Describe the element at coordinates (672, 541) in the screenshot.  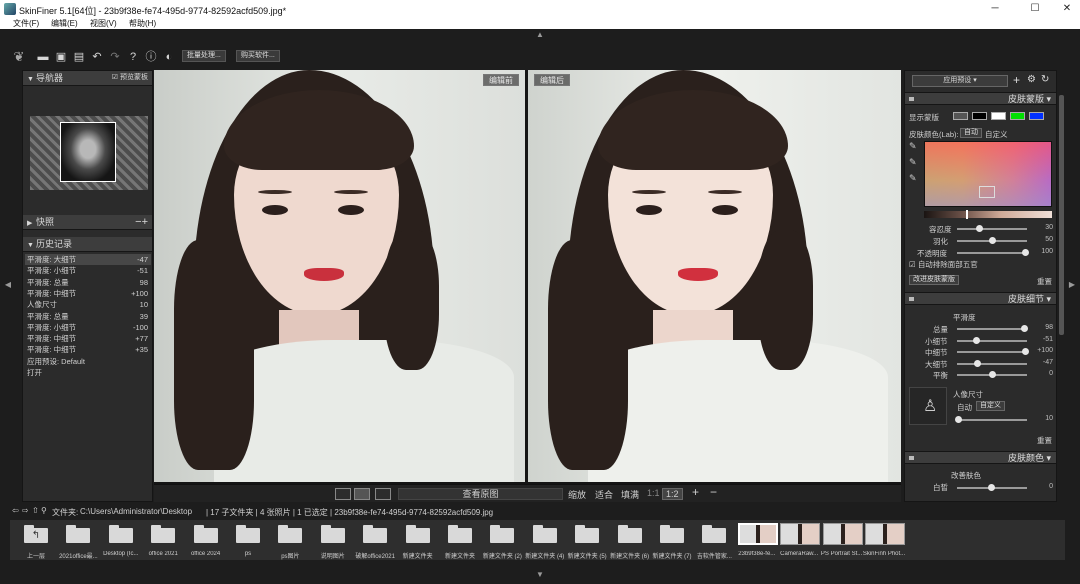
I see `folder-item: 新建文件夹 (7)` at that location.